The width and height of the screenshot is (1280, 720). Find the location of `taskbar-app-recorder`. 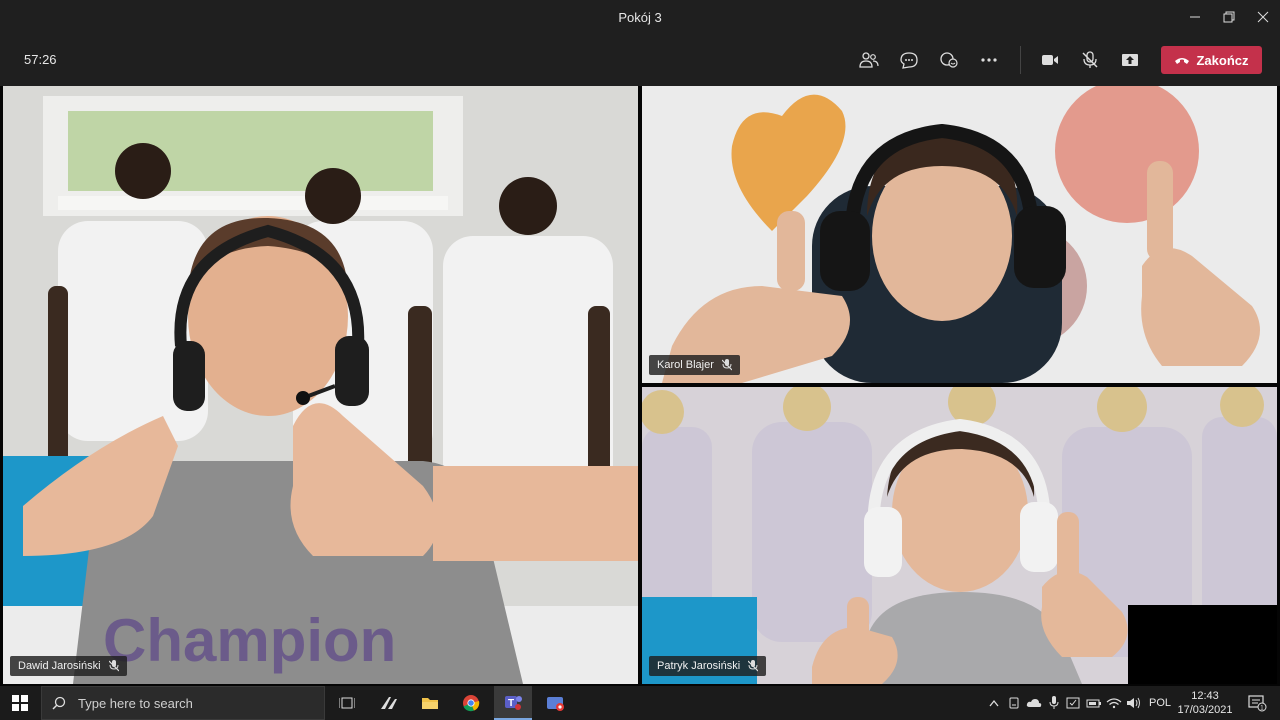

taskbar-app-recorder is located at coordinates (556, 703).